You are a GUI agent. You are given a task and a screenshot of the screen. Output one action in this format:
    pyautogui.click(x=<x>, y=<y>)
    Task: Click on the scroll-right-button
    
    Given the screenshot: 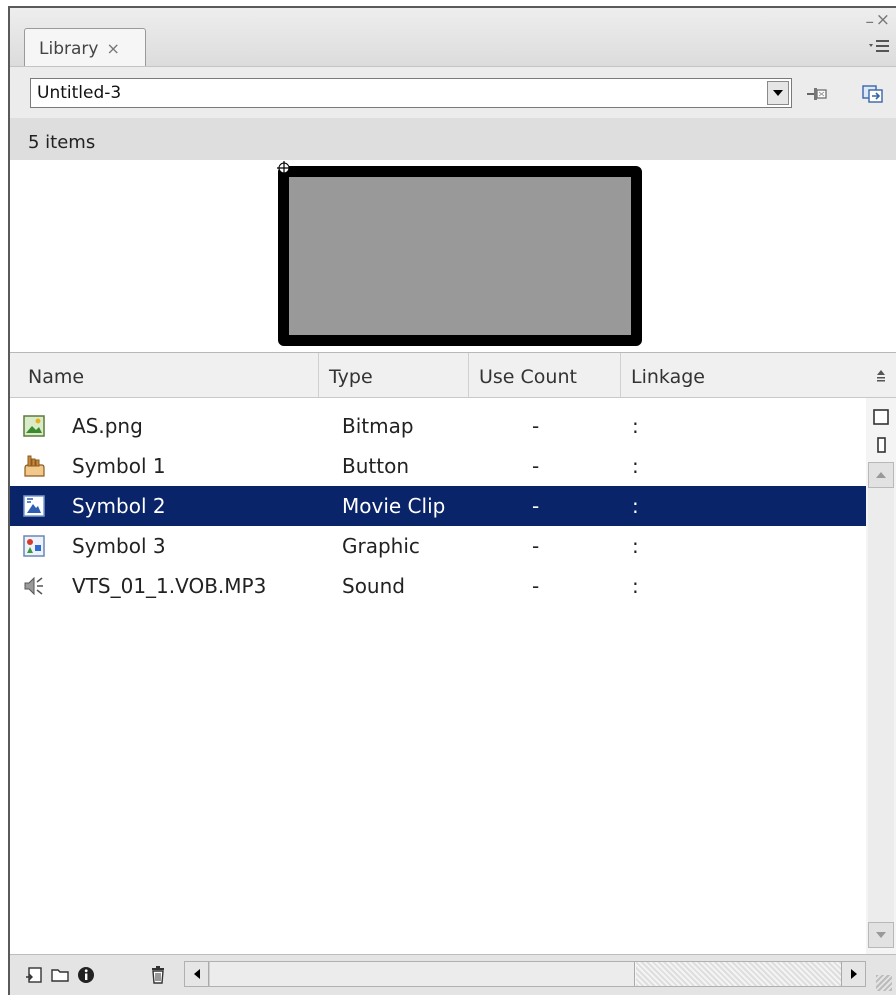 What is the action you would take?
    pyautogui.click(x=853, y=974)
    